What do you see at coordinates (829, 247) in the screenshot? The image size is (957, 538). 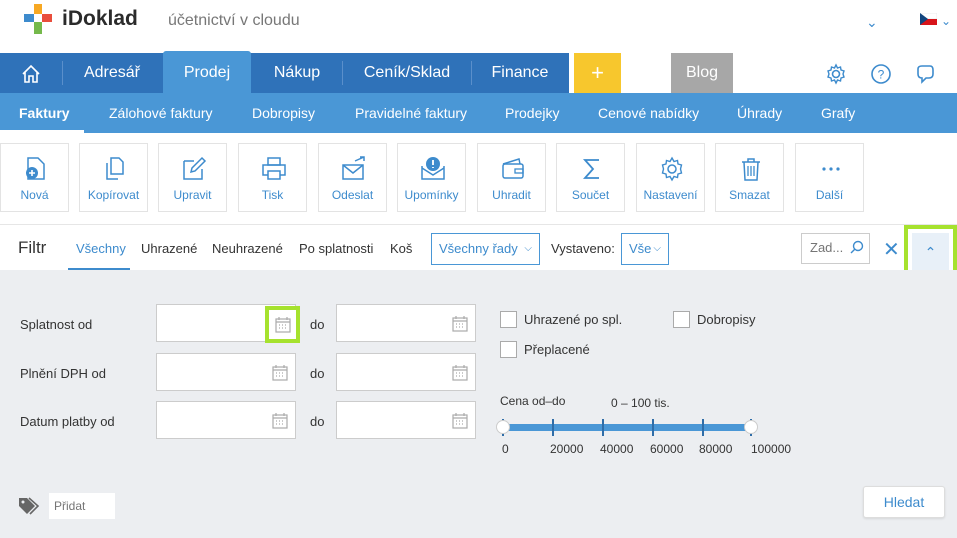 I see `search-input` at bounding box center [829, 247].